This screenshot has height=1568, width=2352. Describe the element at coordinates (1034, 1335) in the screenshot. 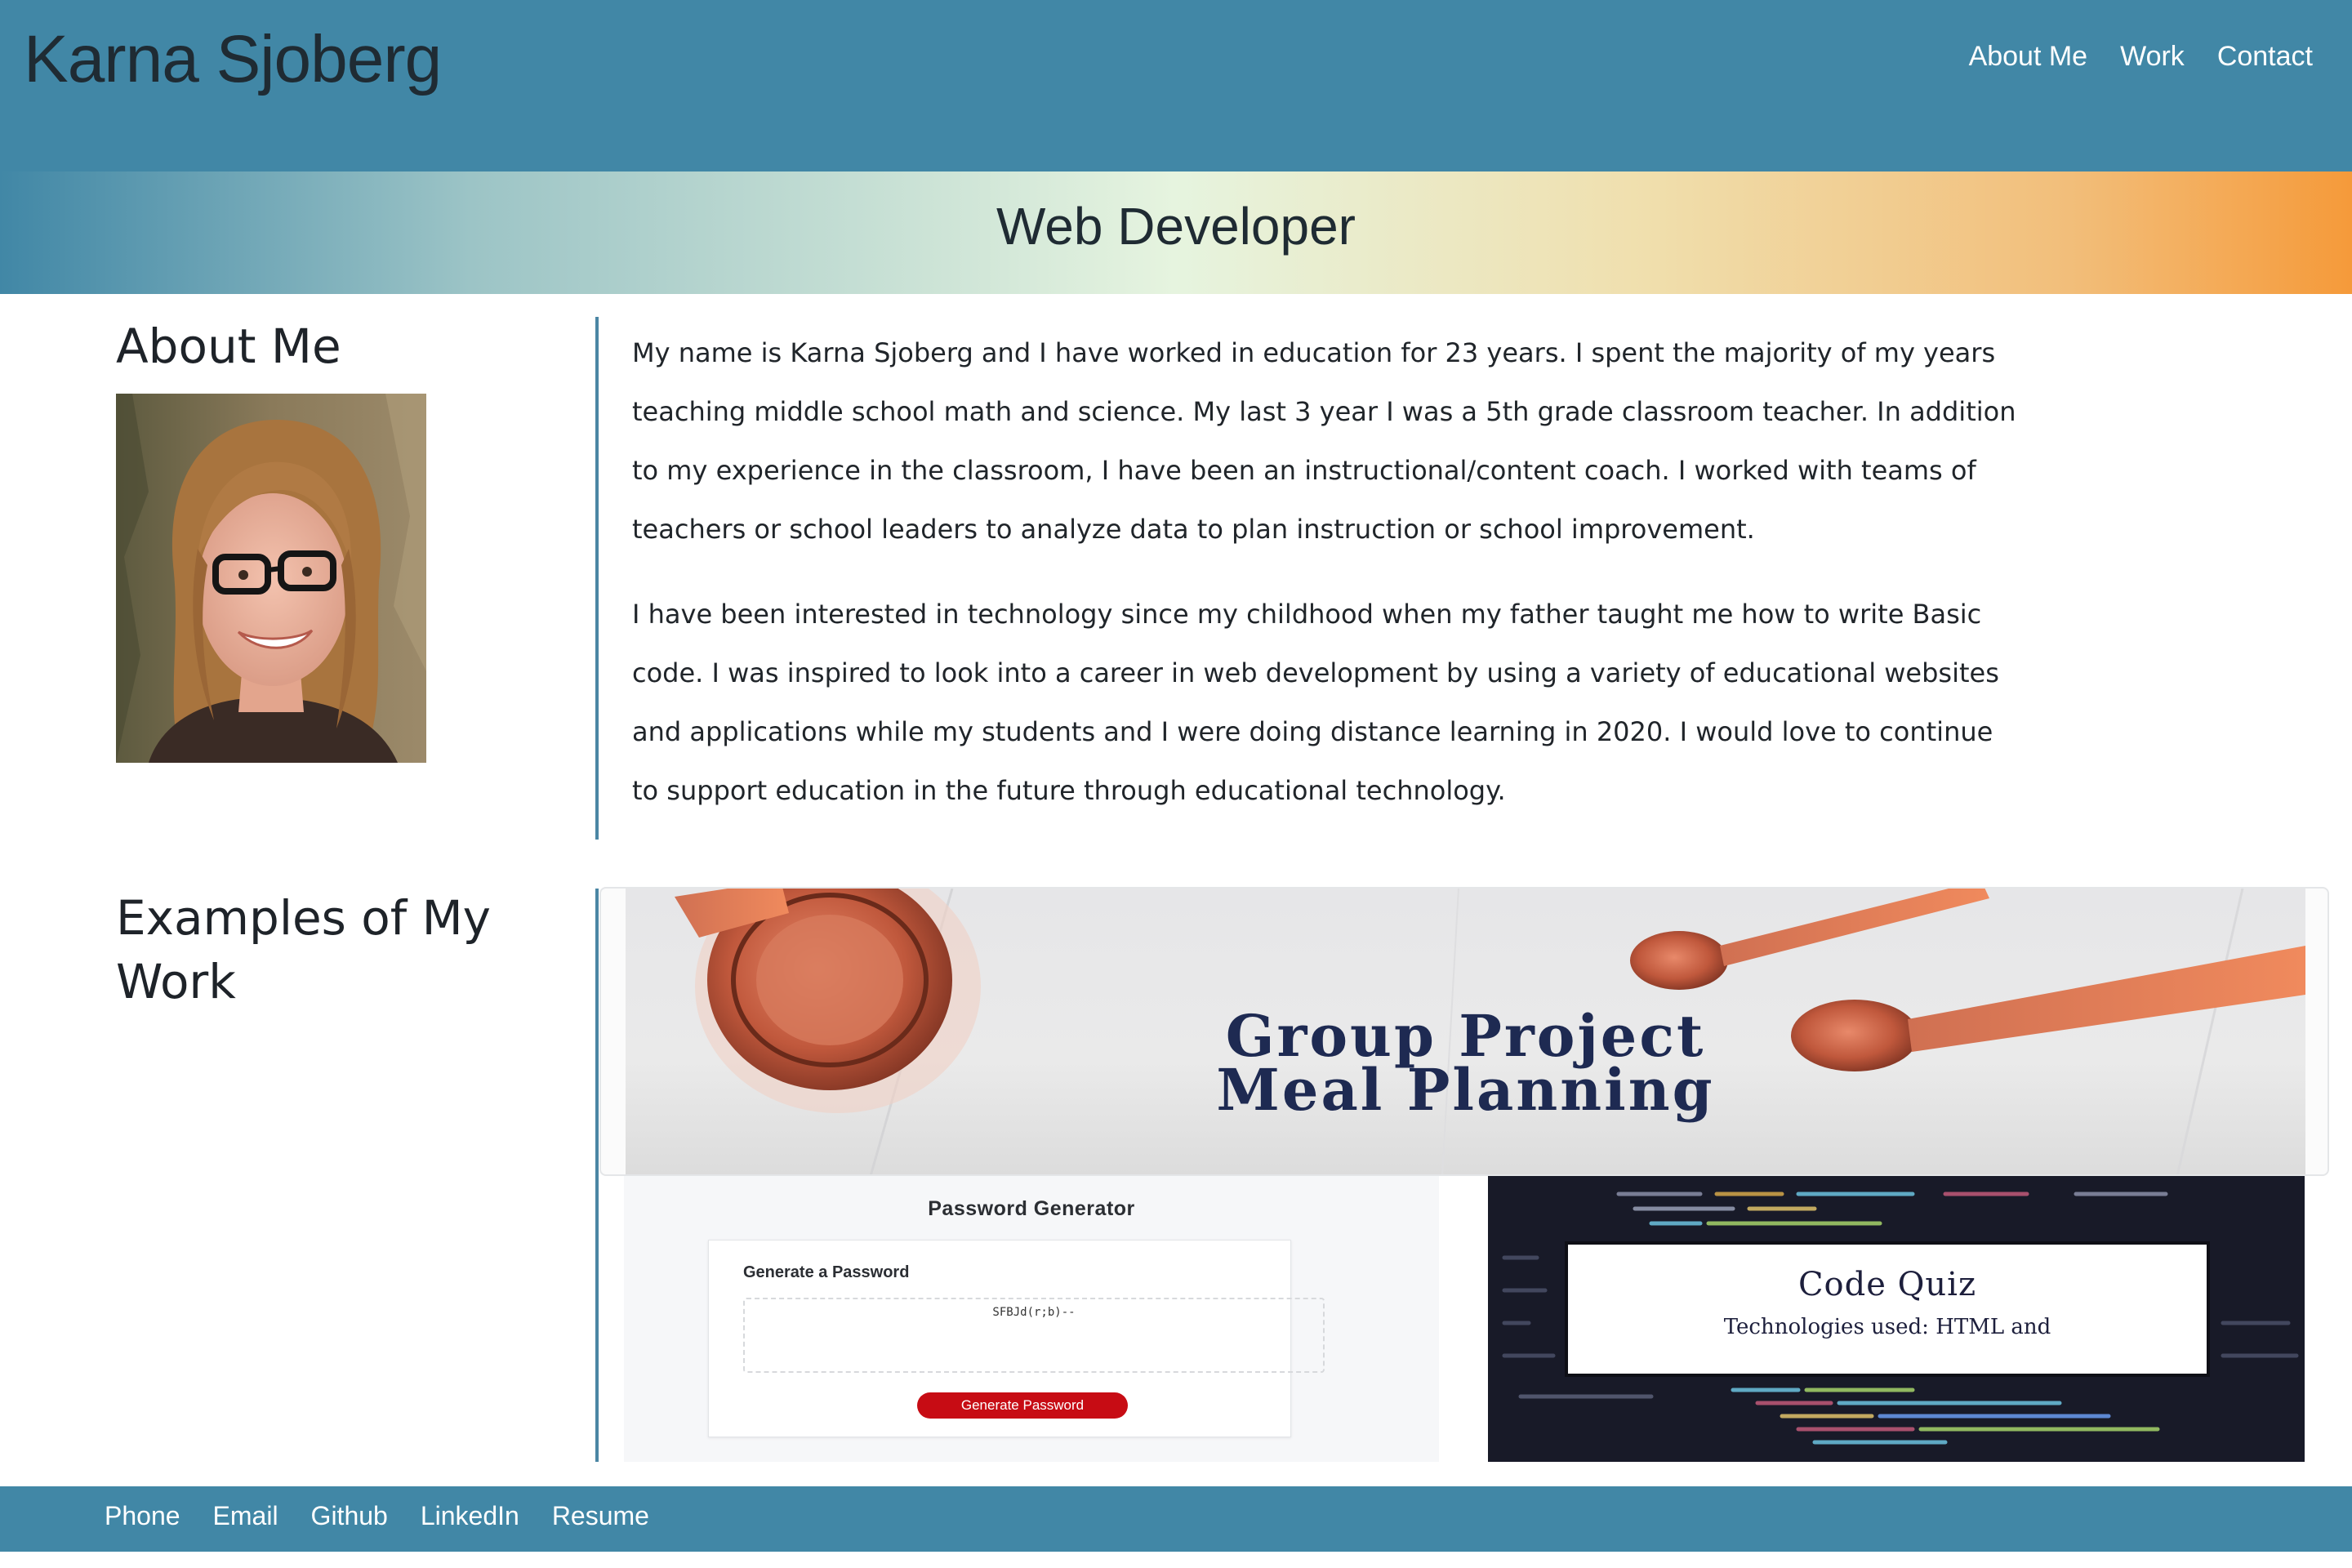

I see `password-output-area: SFBJd(r;b)--` at that location.